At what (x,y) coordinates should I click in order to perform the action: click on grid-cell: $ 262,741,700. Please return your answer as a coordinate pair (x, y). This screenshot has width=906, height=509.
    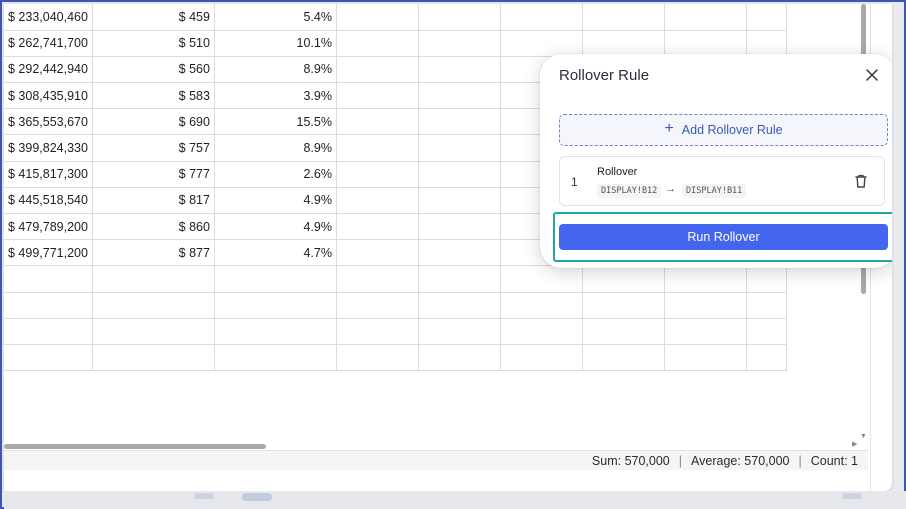
    Looking at the image, I should click on (48, 43).